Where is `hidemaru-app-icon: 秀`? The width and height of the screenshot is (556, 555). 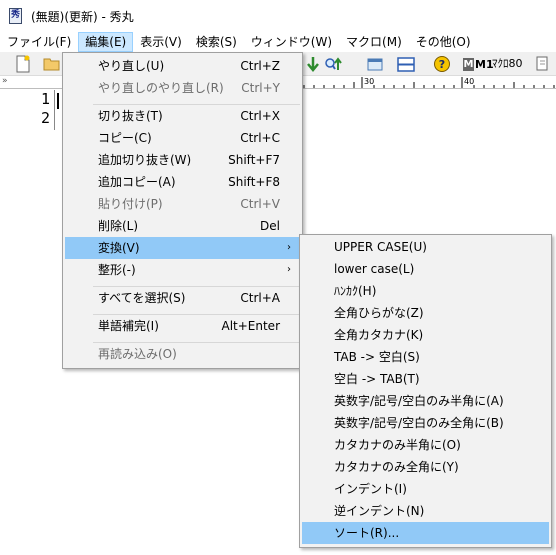 hidemaru-app-icon: 秀 is located at coordinates (16, 16).